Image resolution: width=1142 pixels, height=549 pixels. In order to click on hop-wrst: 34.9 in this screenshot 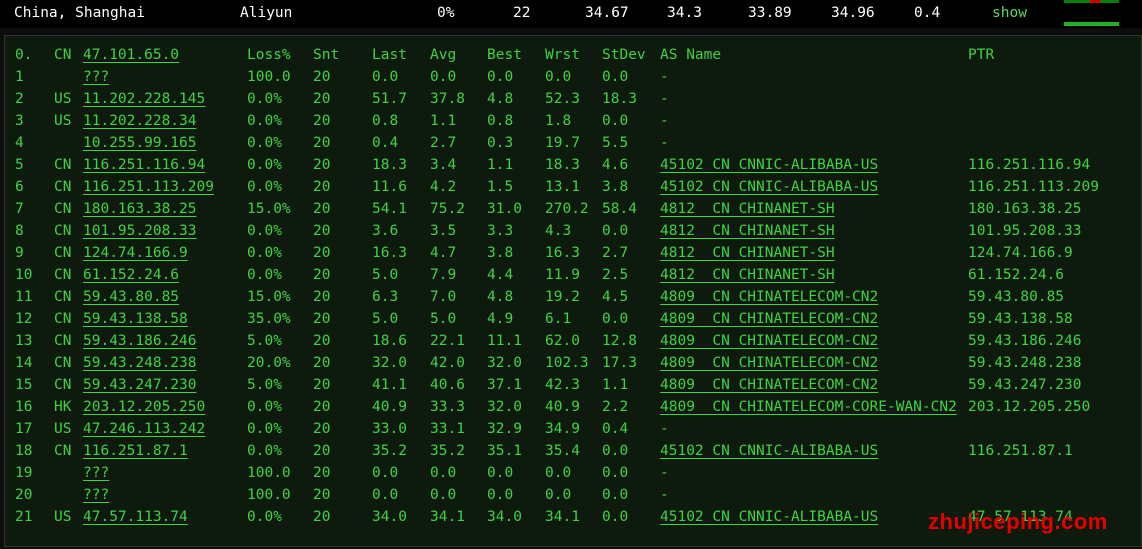, I will do `click(562, 429)`.